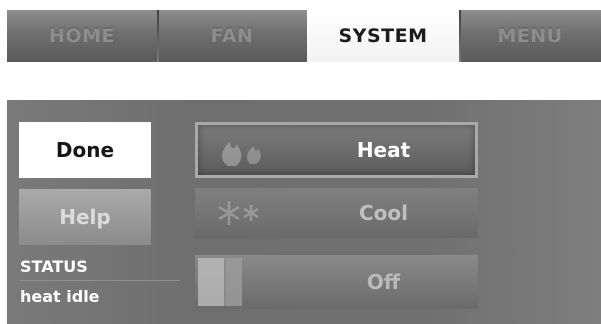 This screenshot has width=601, height=324. I want to click on heat-mode-button: Heat, so click(336, 150).